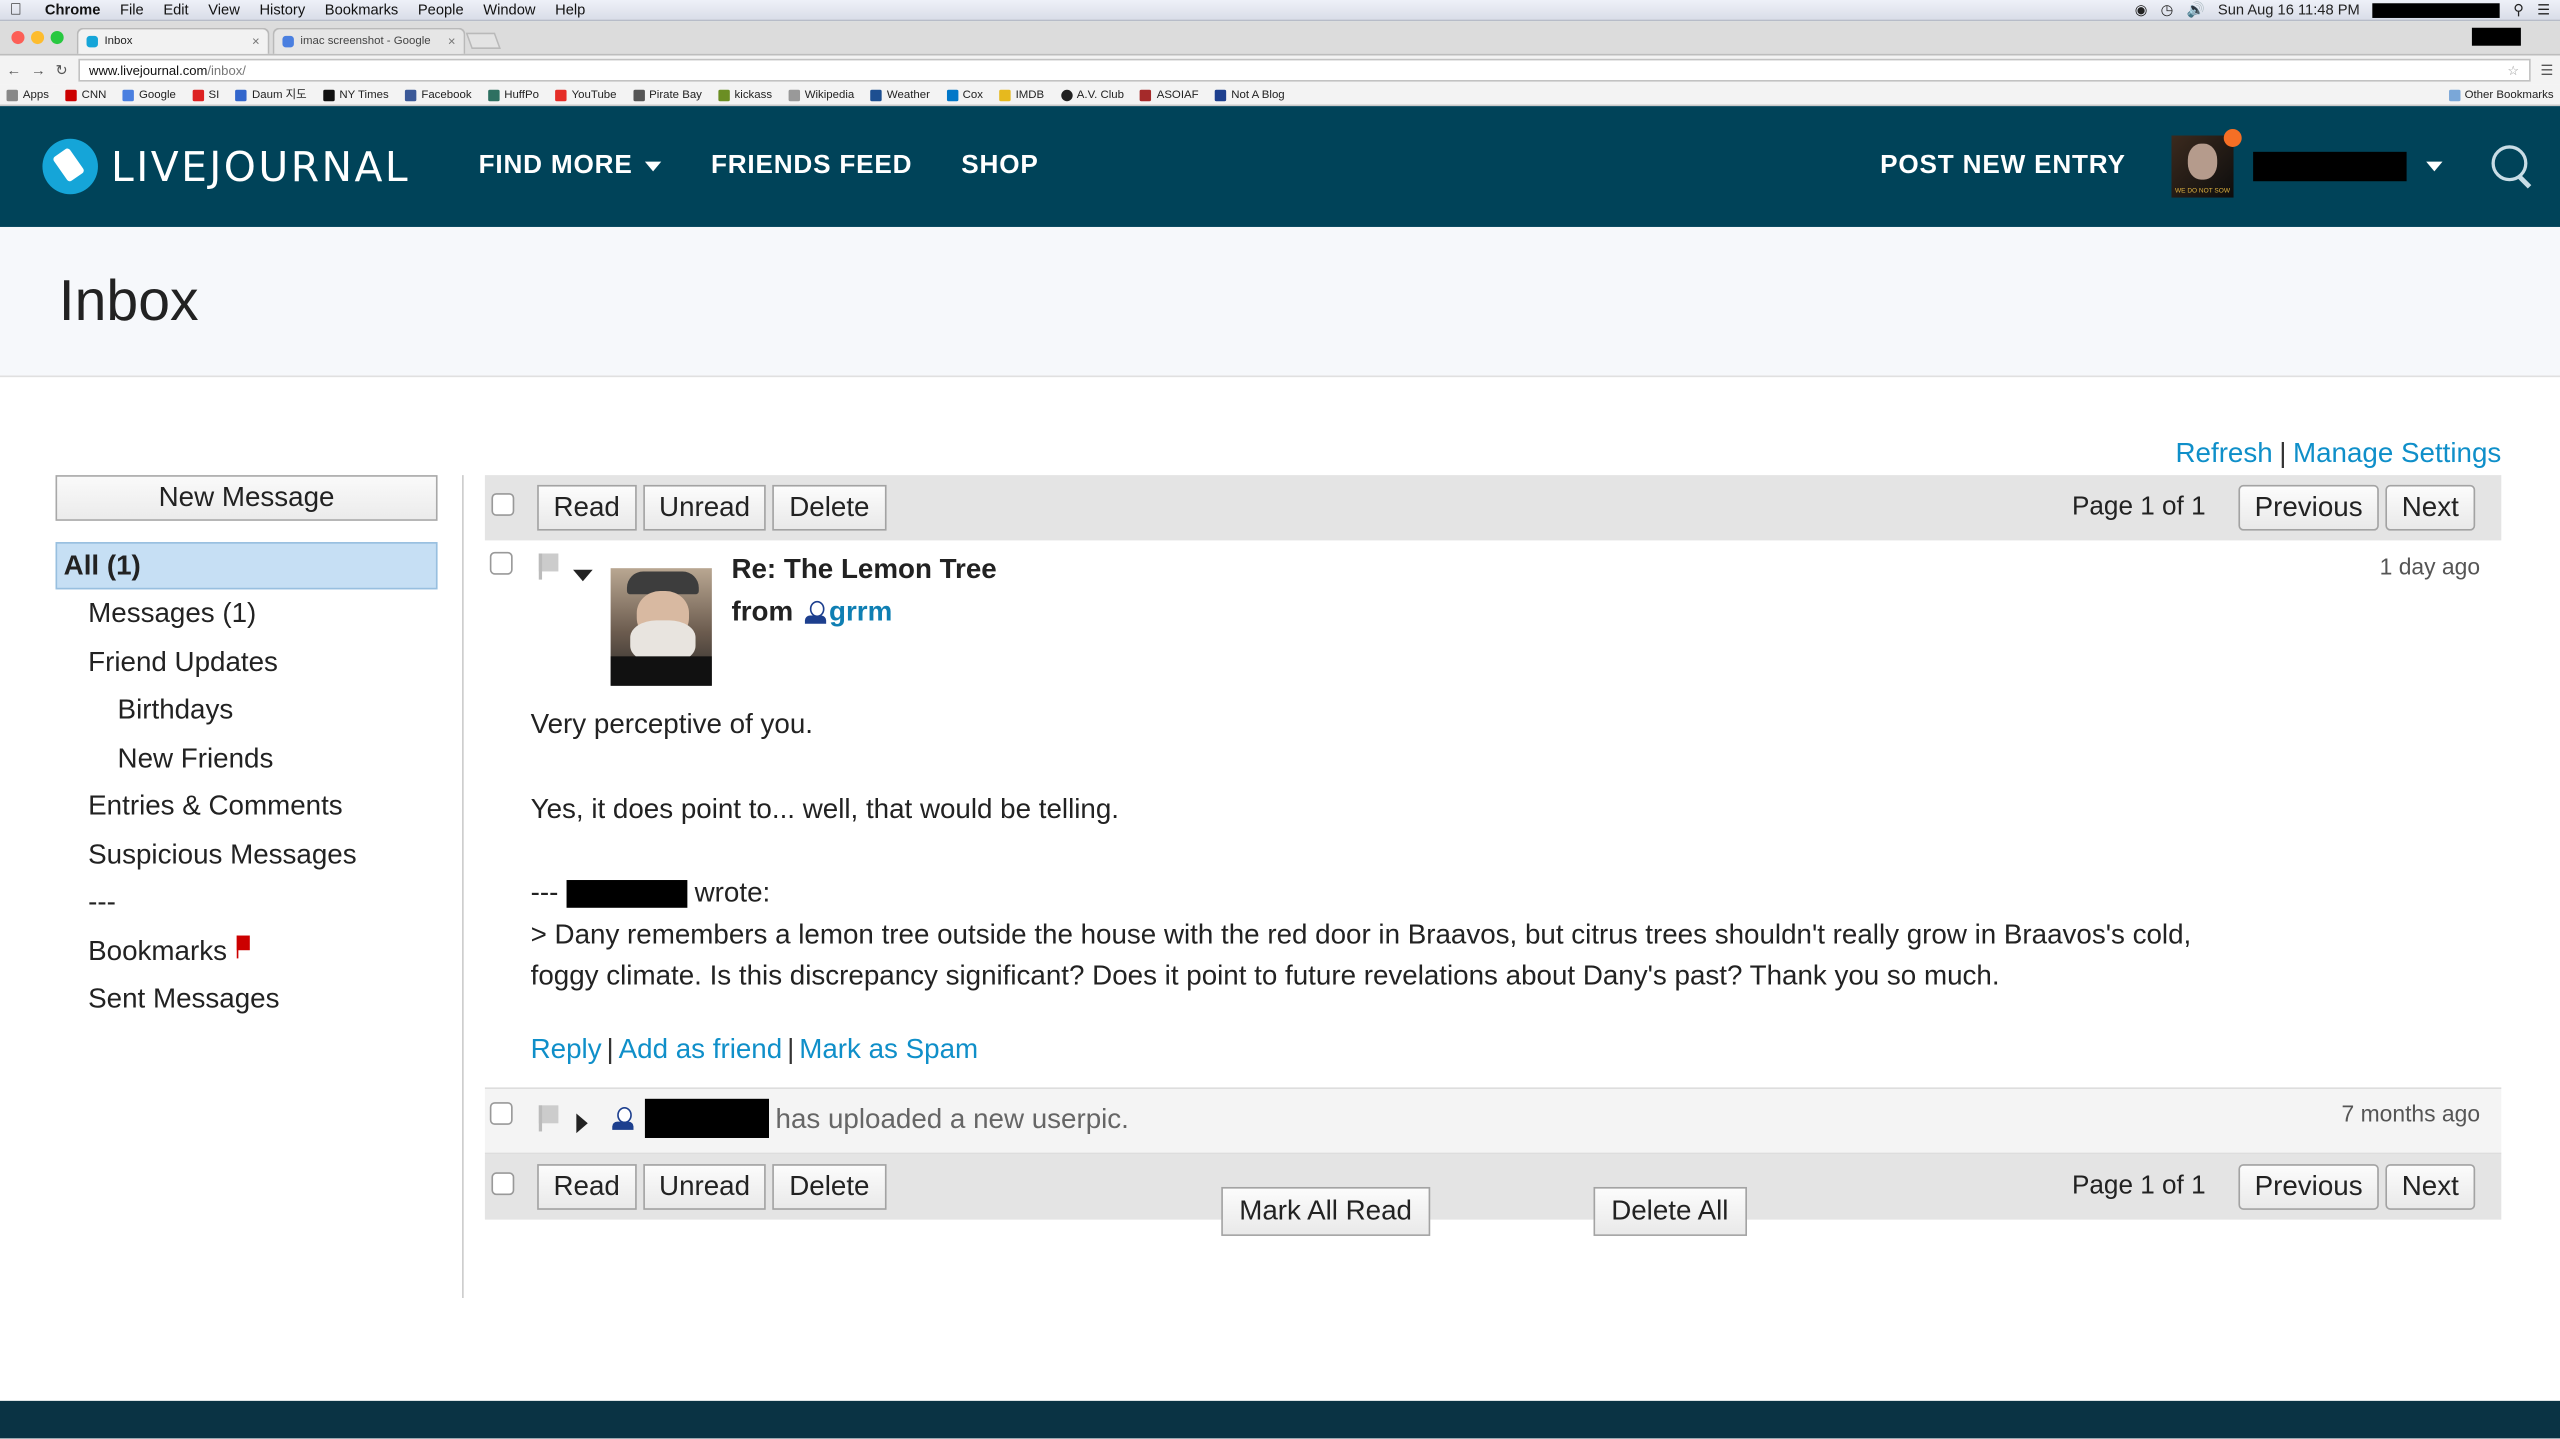 This screenshot has height=1439, width=2560. I want to click on bookmark-imdb: IMDB, so click(1021, 94).